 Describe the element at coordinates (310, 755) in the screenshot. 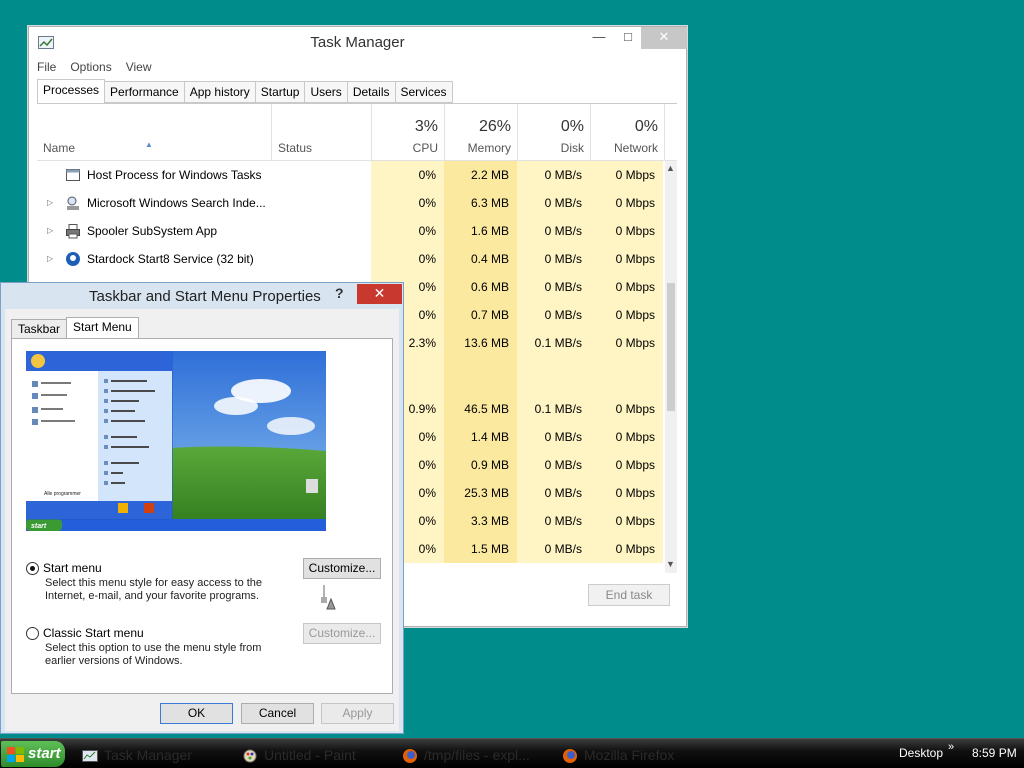

I see `taskbar-item-label: Untitled - Paint` at that location.